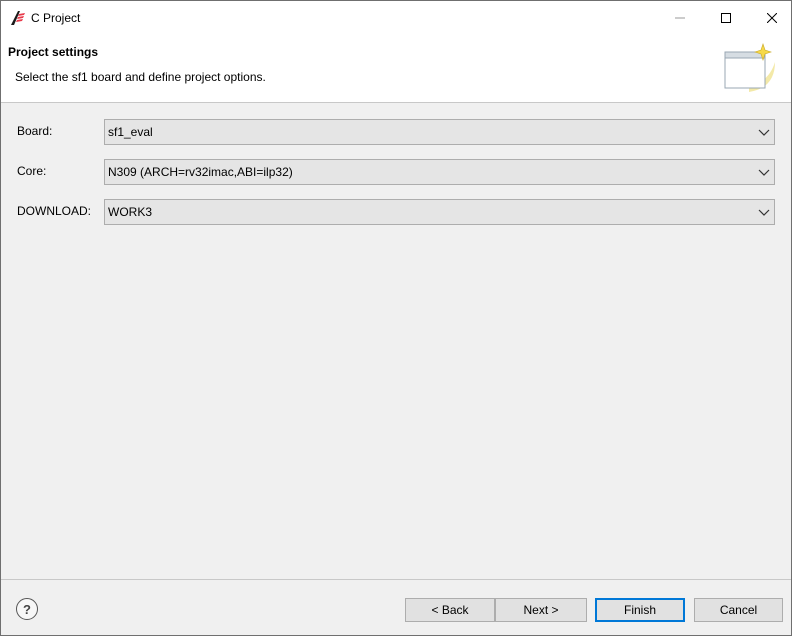 The width and height of the screenshot is (792, 636). I want to click on core-label: Core:, so click(32, 171).